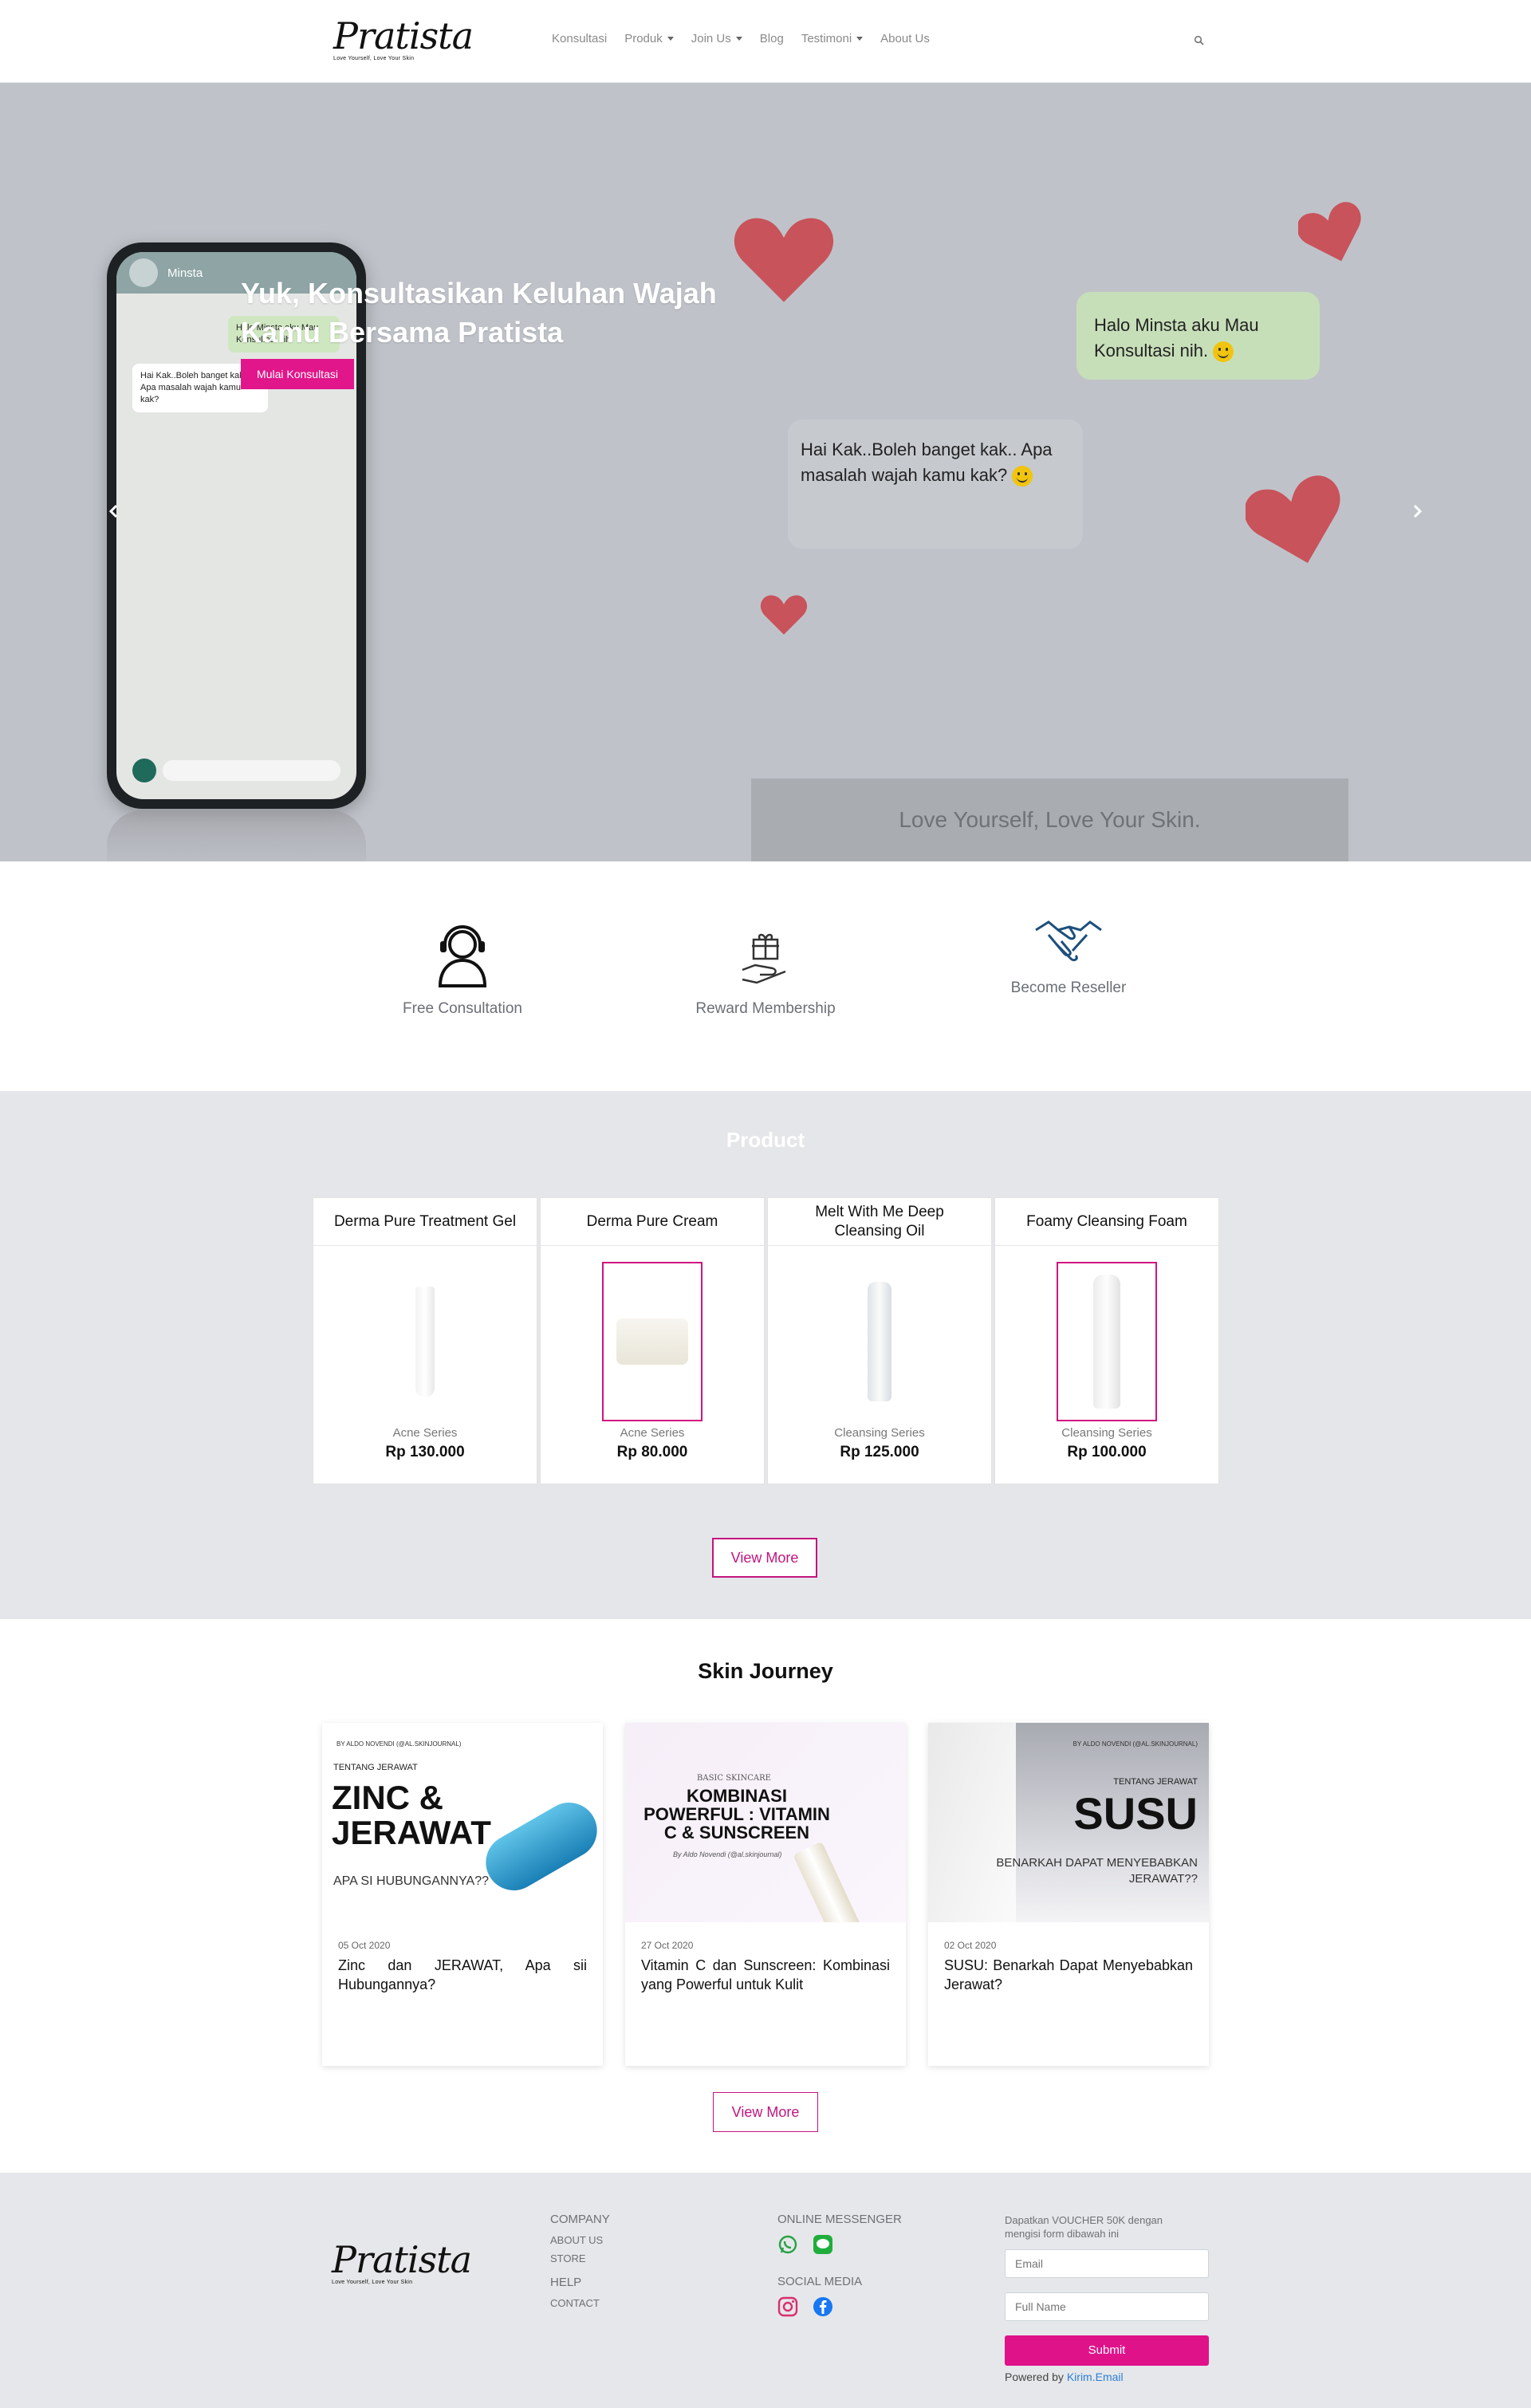 This screenshot has height=2408, width=1531. What do you see at coordinates (1107, 2263) in the screenshot?
I see `email-field` at bounding box center [1107, 2263].